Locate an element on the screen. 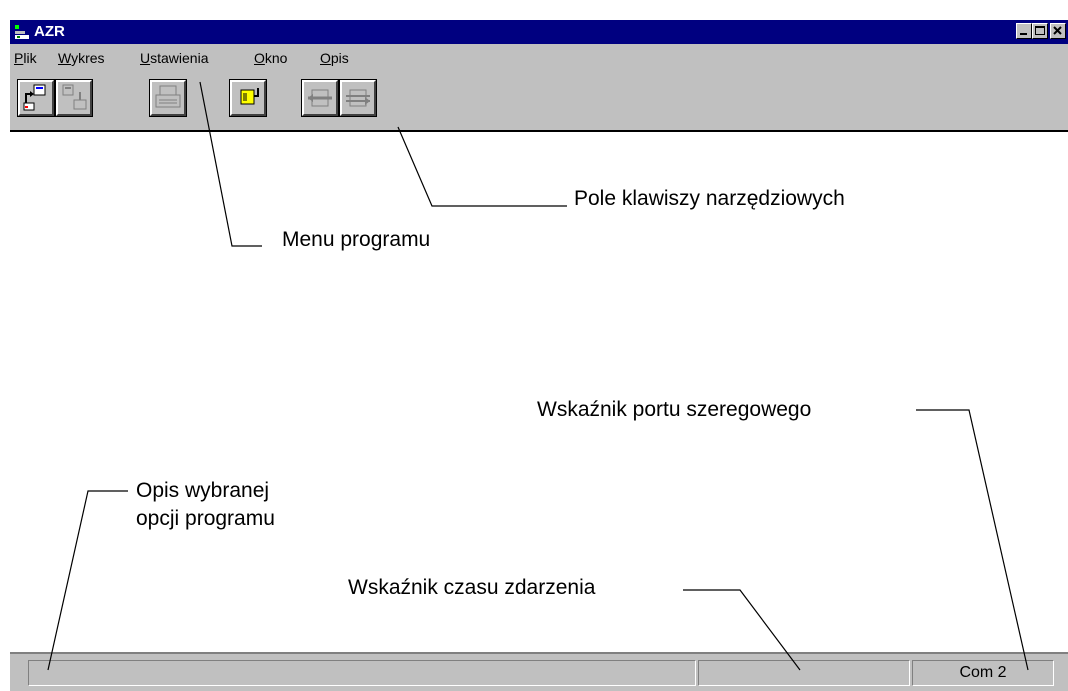 This screenshot has height=691, width=1068. disconnect-icon is located at coordinates (358, 98).